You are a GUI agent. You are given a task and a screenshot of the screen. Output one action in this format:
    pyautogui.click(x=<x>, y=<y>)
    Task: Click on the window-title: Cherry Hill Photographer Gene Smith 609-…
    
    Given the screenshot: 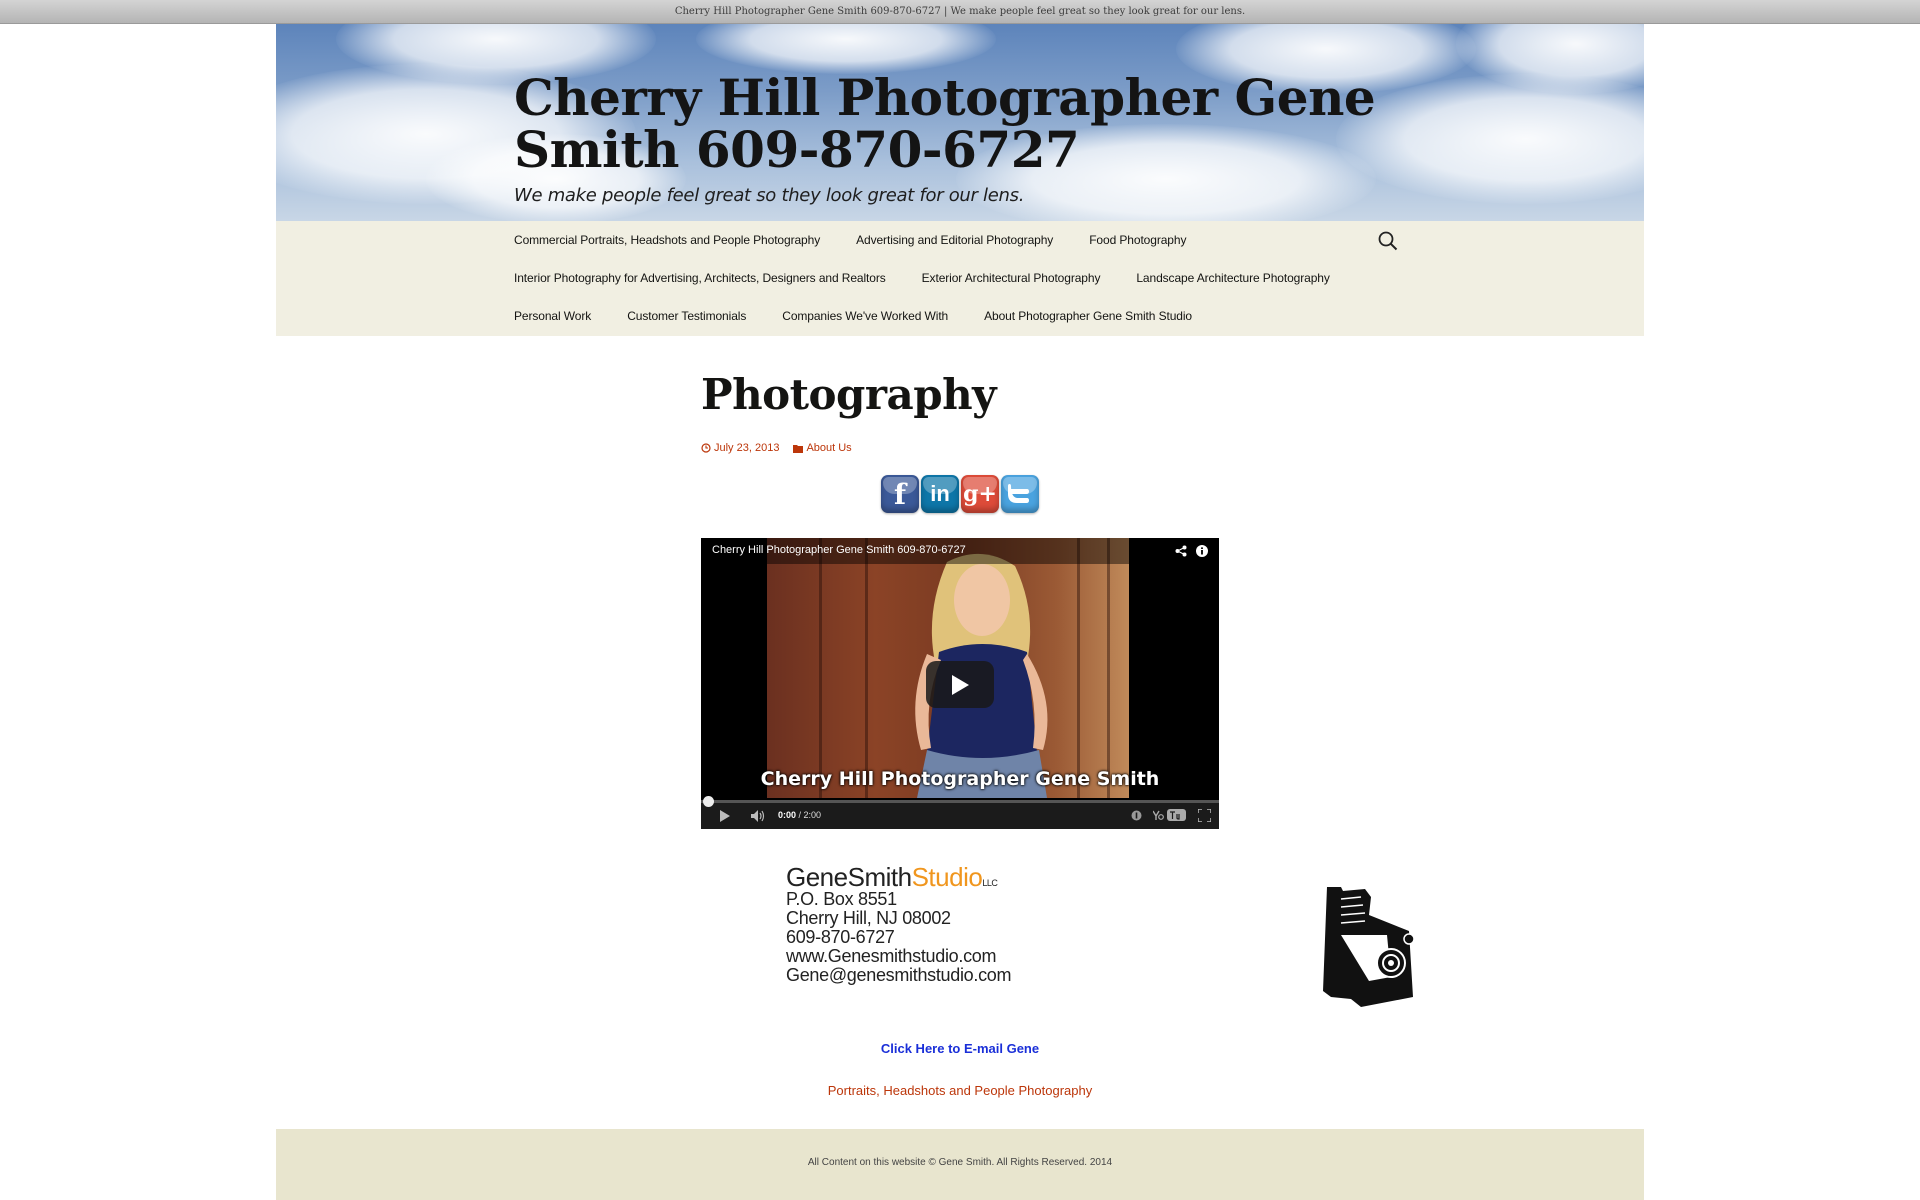 What is the action you would take?
    pyautogui.click(x=960, y=11)
    